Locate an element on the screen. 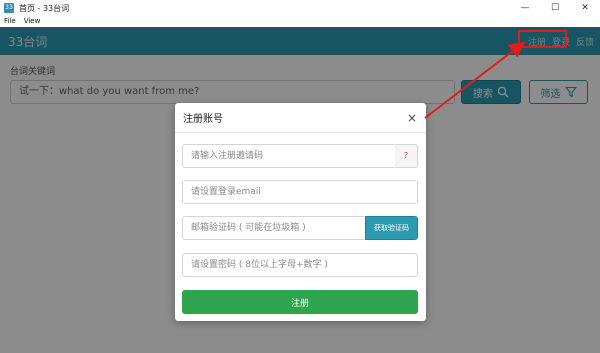 This screenshot has height=353, width=600. register-button: 注册 is located at coordinates (300, 302).